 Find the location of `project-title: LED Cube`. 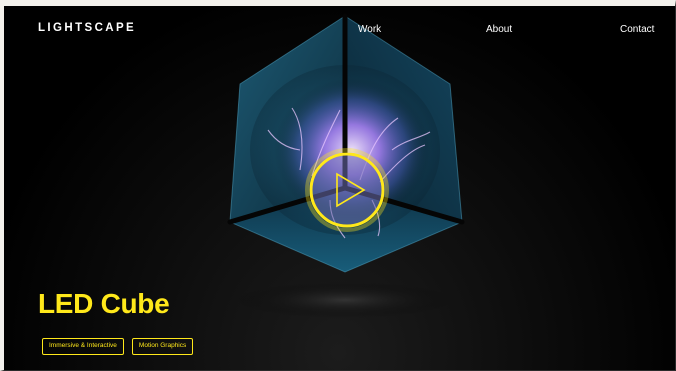

project-title: LED Cube is located at coordinates (104, 303).